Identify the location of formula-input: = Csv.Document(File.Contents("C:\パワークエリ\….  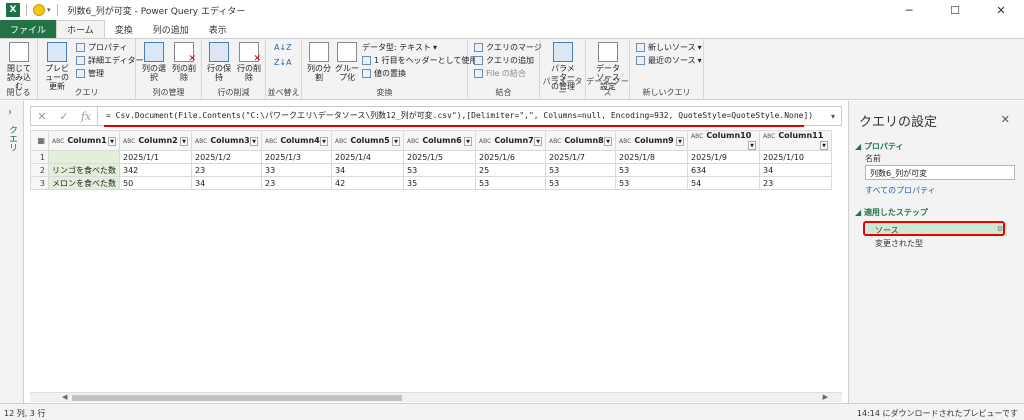
(461, 116).